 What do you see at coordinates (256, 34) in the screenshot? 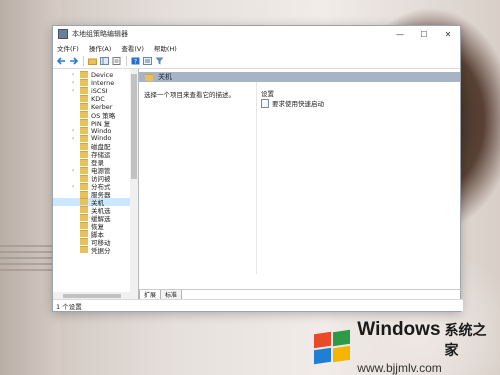
I see `title-bar: 本地组策略编辑器 — ☐ ✕` at bounding box center [256, 34].